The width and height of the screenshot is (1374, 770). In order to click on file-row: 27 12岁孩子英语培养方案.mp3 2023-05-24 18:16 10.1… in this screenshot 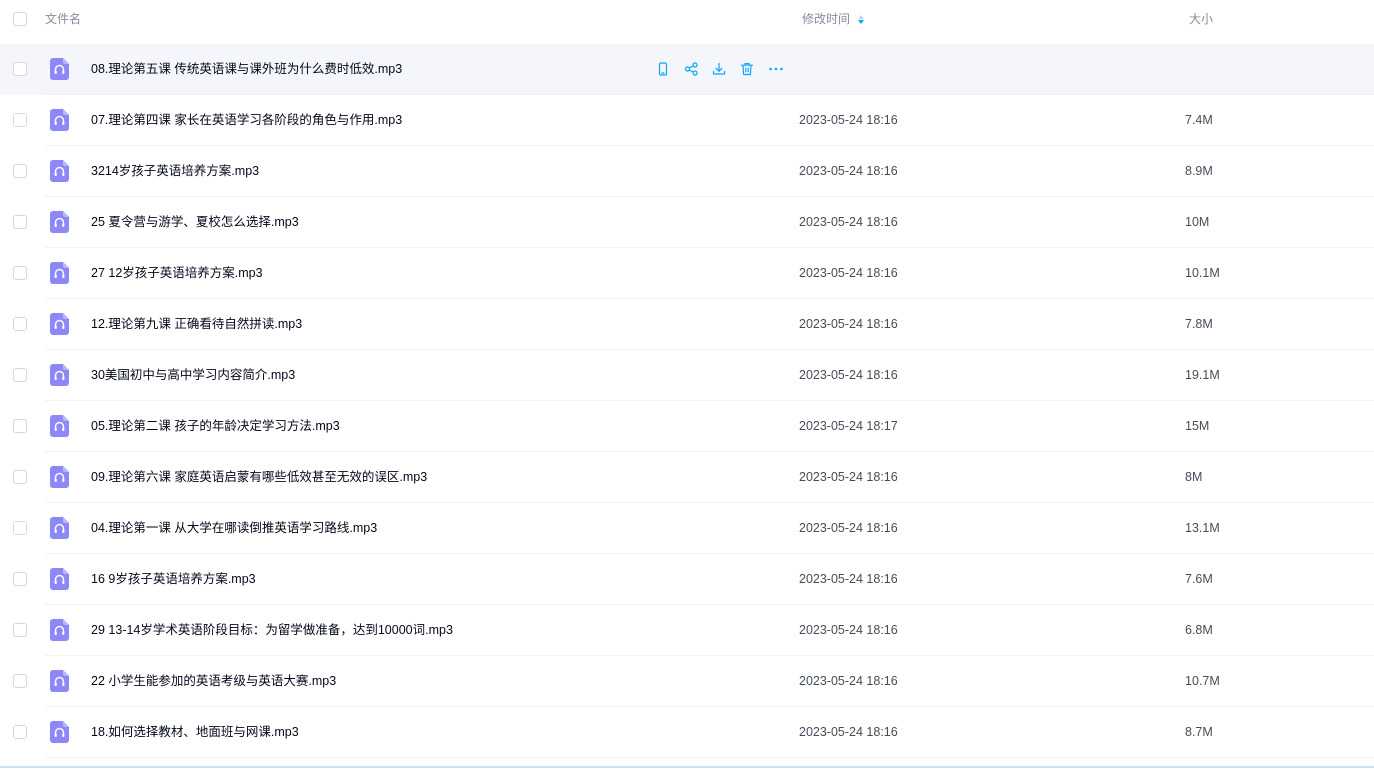, I will do `click(687, 273)`.